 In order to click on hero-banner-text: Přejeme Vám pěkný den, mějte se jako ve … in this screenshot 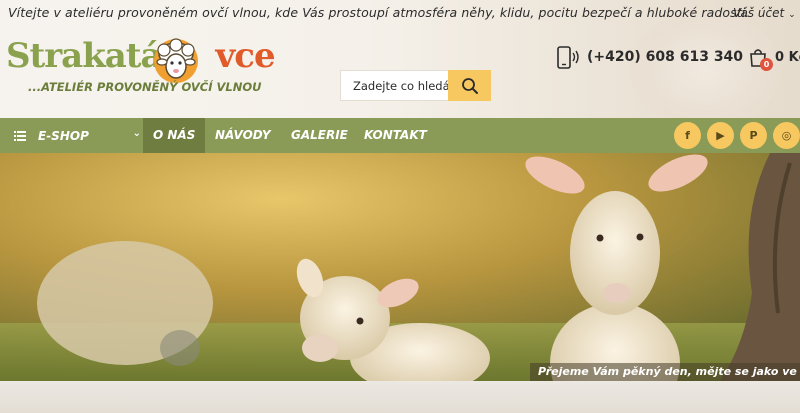, I will do `click(665, 372)`.